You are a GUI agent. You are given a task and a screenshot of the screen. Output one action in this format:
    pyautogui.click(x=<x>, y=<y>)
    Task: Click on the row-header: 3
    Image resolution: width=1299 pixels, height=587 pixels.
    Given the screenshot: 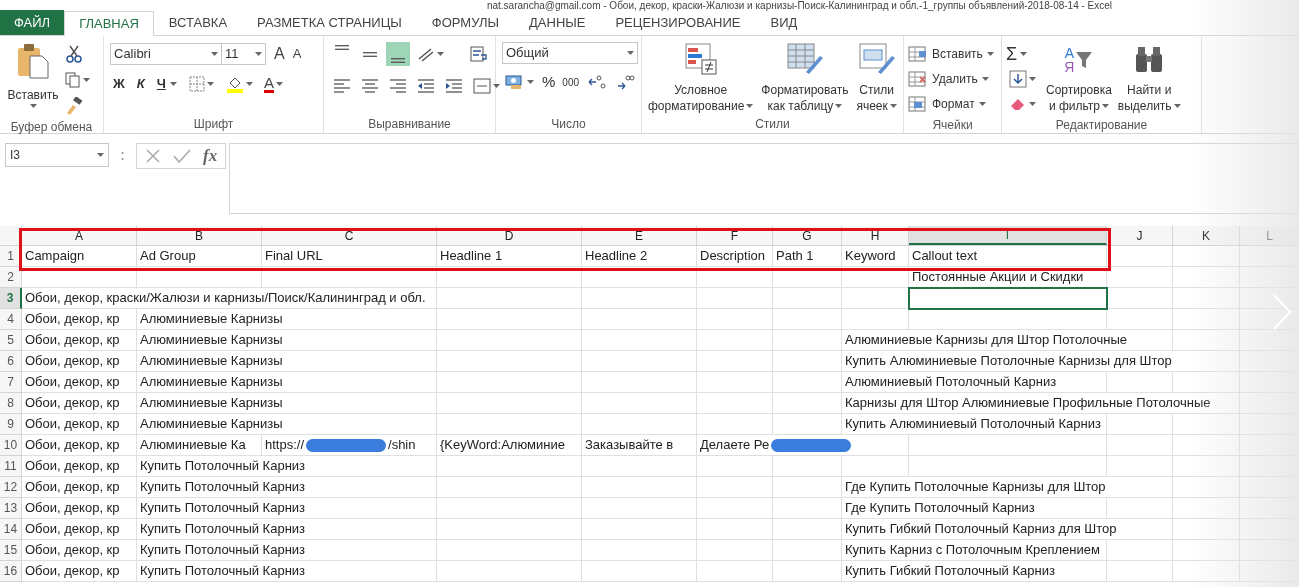 What is the action you would take?
    pyautogui.click(x=11, y=298)
    